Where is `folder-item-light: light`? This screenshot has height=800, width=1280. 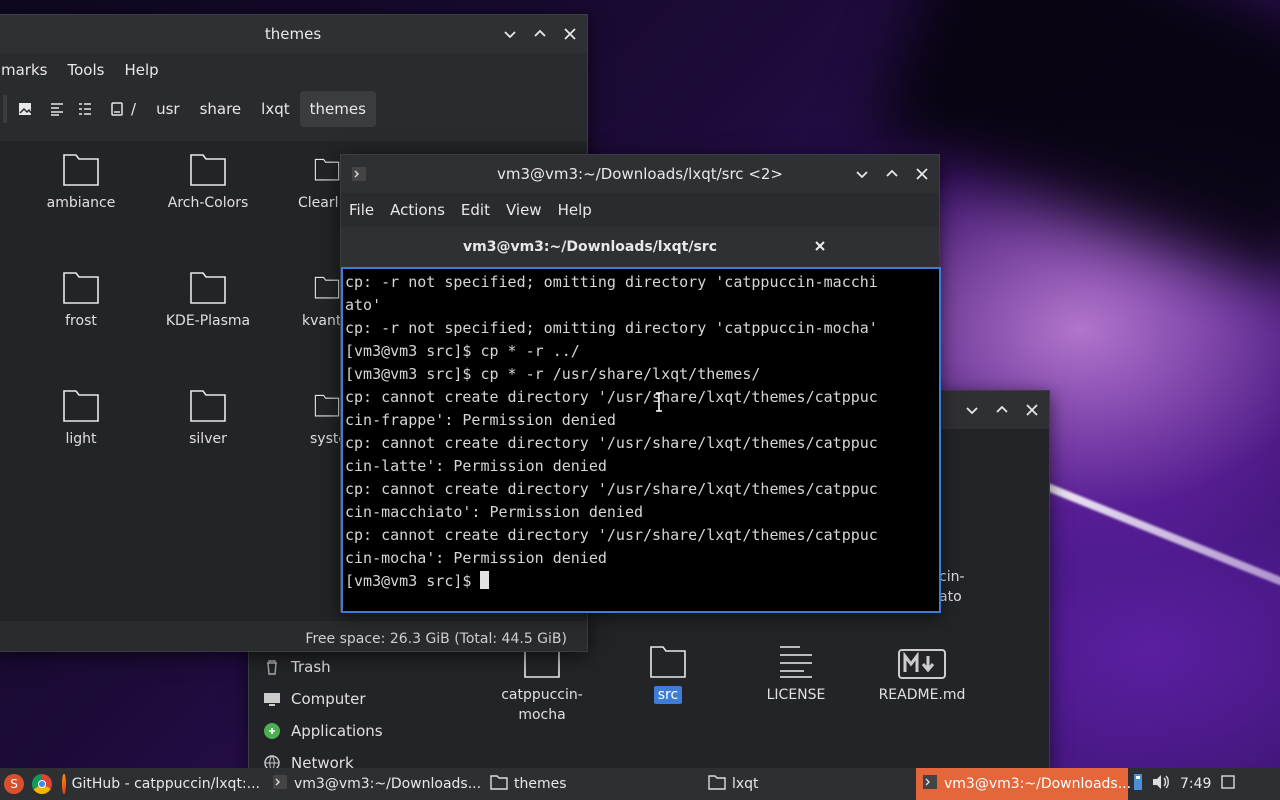 folder-item-light: light is located at coordinates (81, 416).